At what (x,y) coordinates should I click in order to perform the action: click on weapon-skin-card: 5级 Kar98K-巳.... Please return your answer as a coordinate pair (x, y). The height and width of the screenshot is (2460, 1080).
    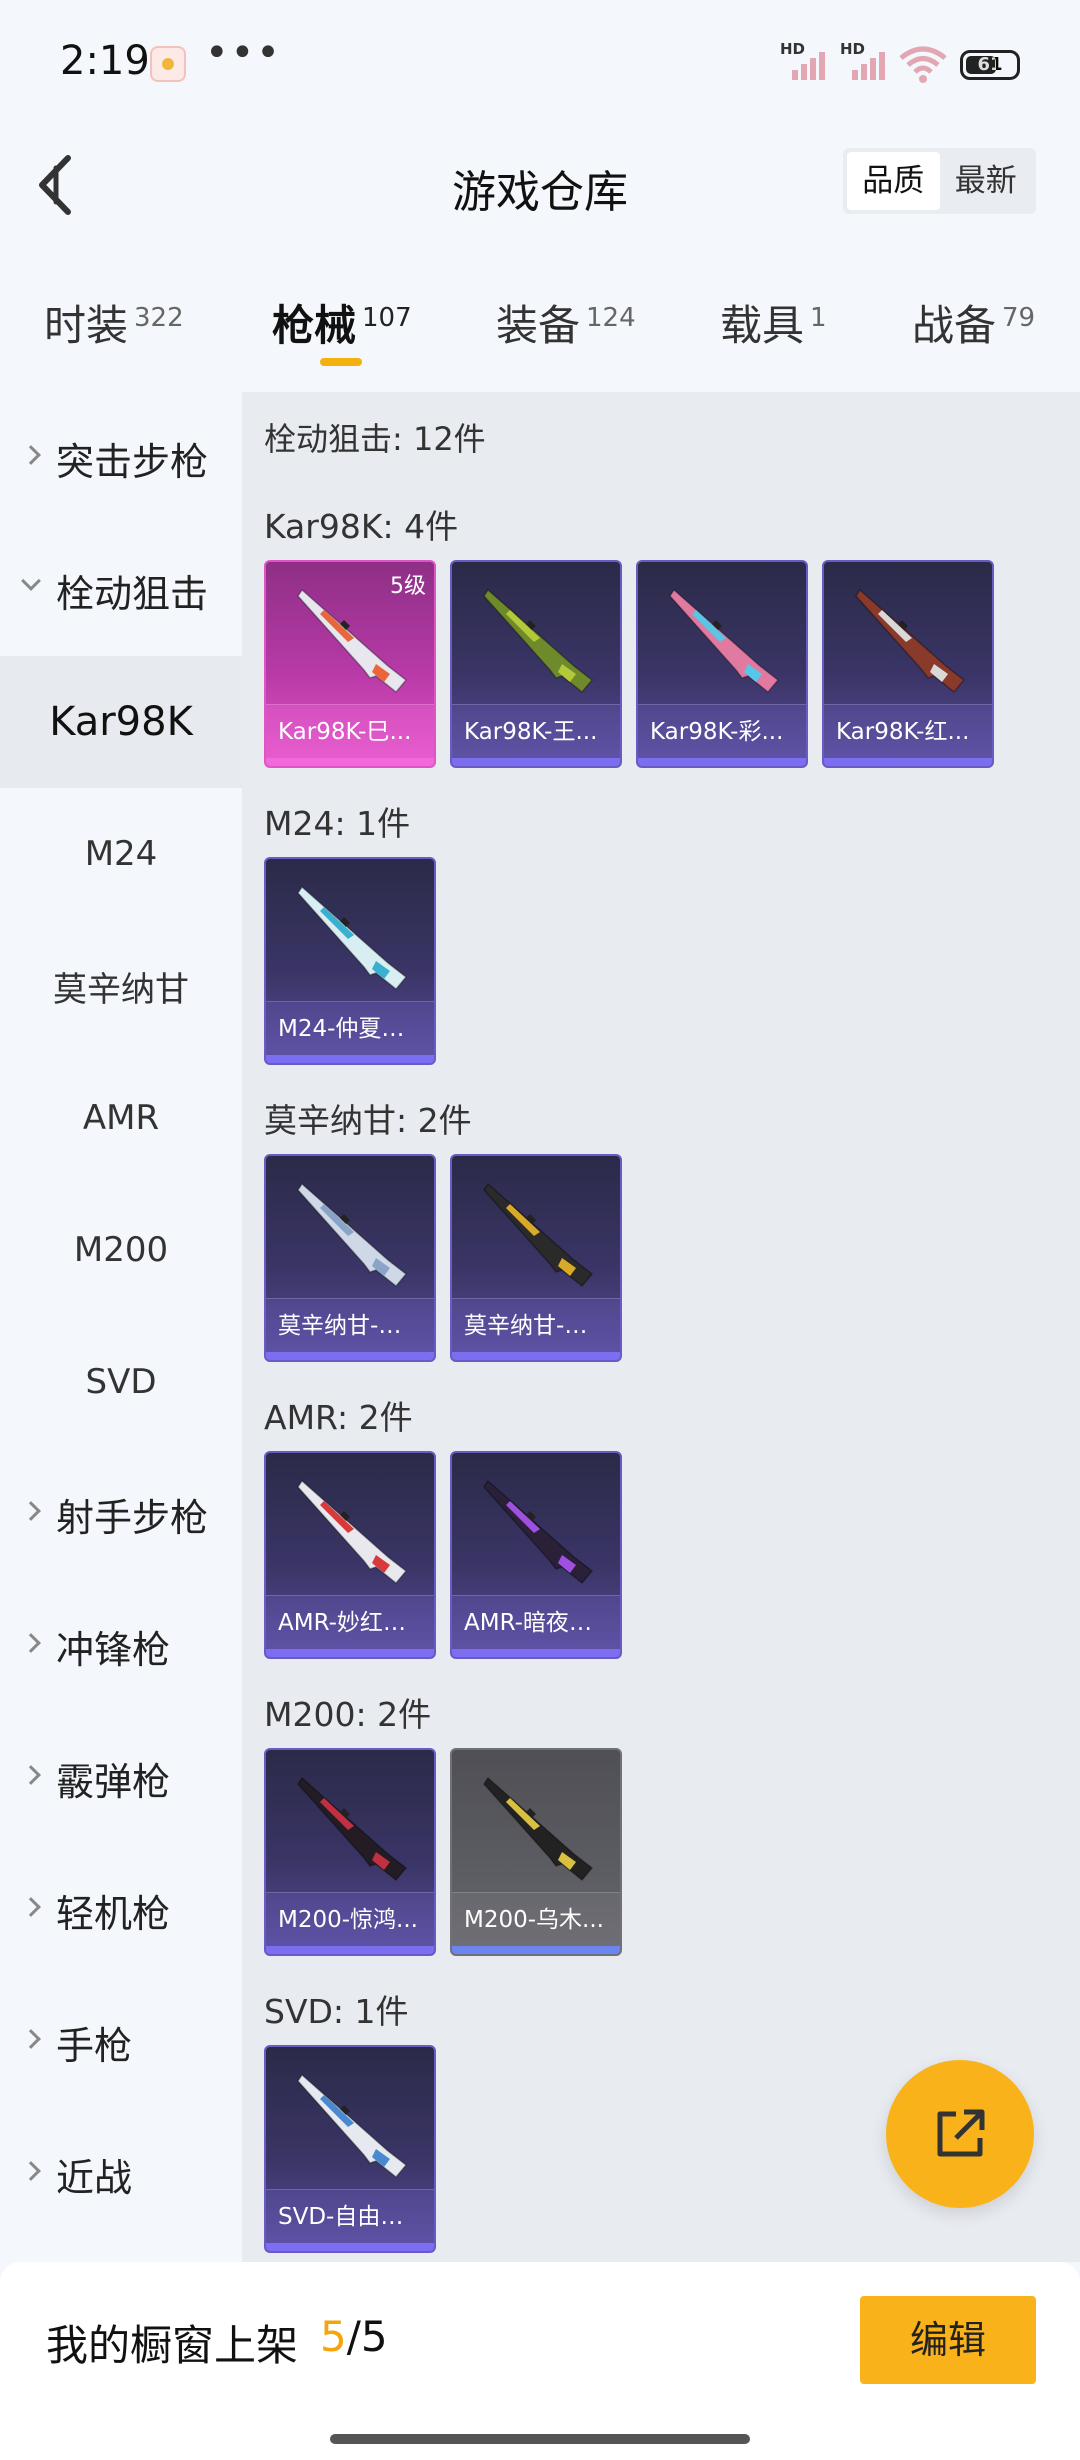
    Looking at the image, I should click on (350, 664).